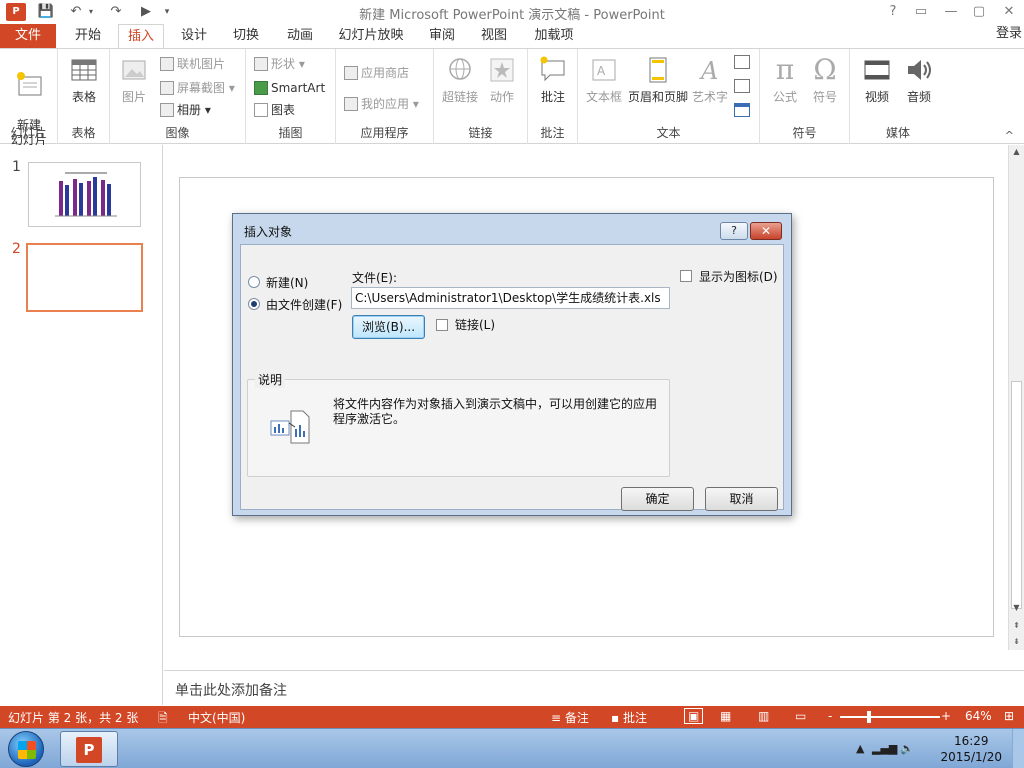  I want to click on textbox-button: A 文本框, so click(604, 80).